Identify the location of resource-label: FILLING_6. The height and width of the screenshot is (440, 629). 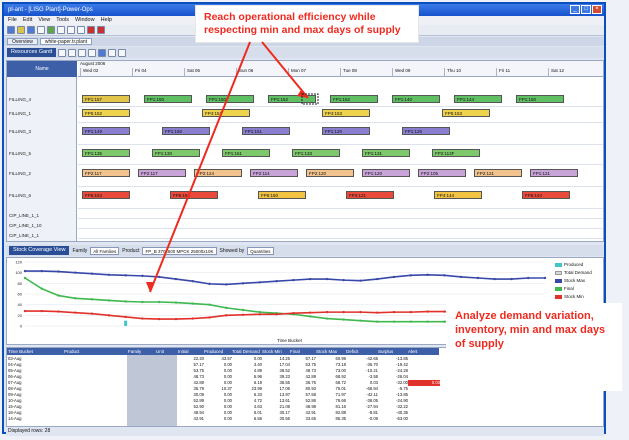
(20, 195).